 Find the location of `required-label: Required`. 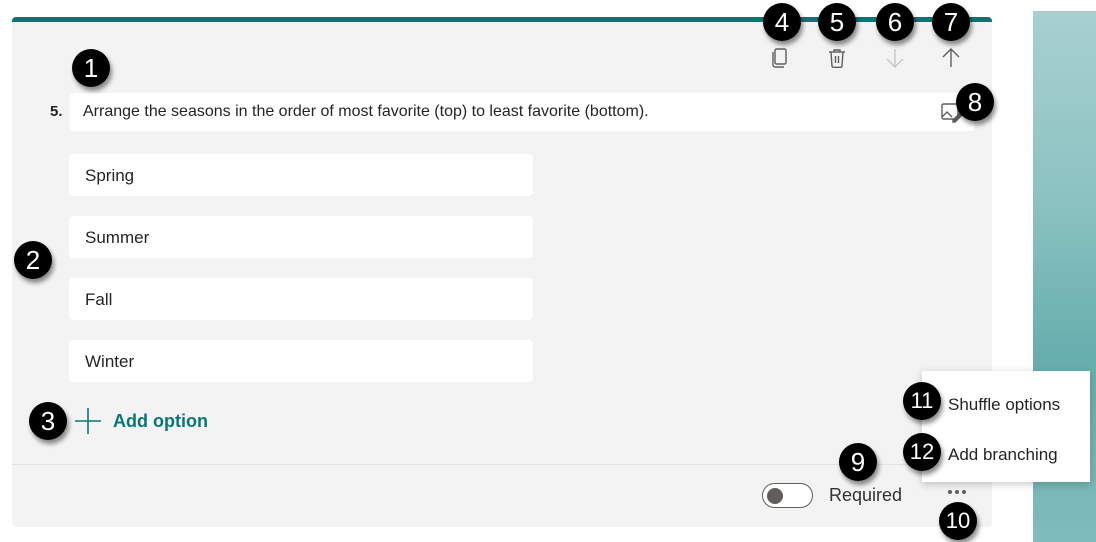

required-label: Required is located at coordinates (866, 495).